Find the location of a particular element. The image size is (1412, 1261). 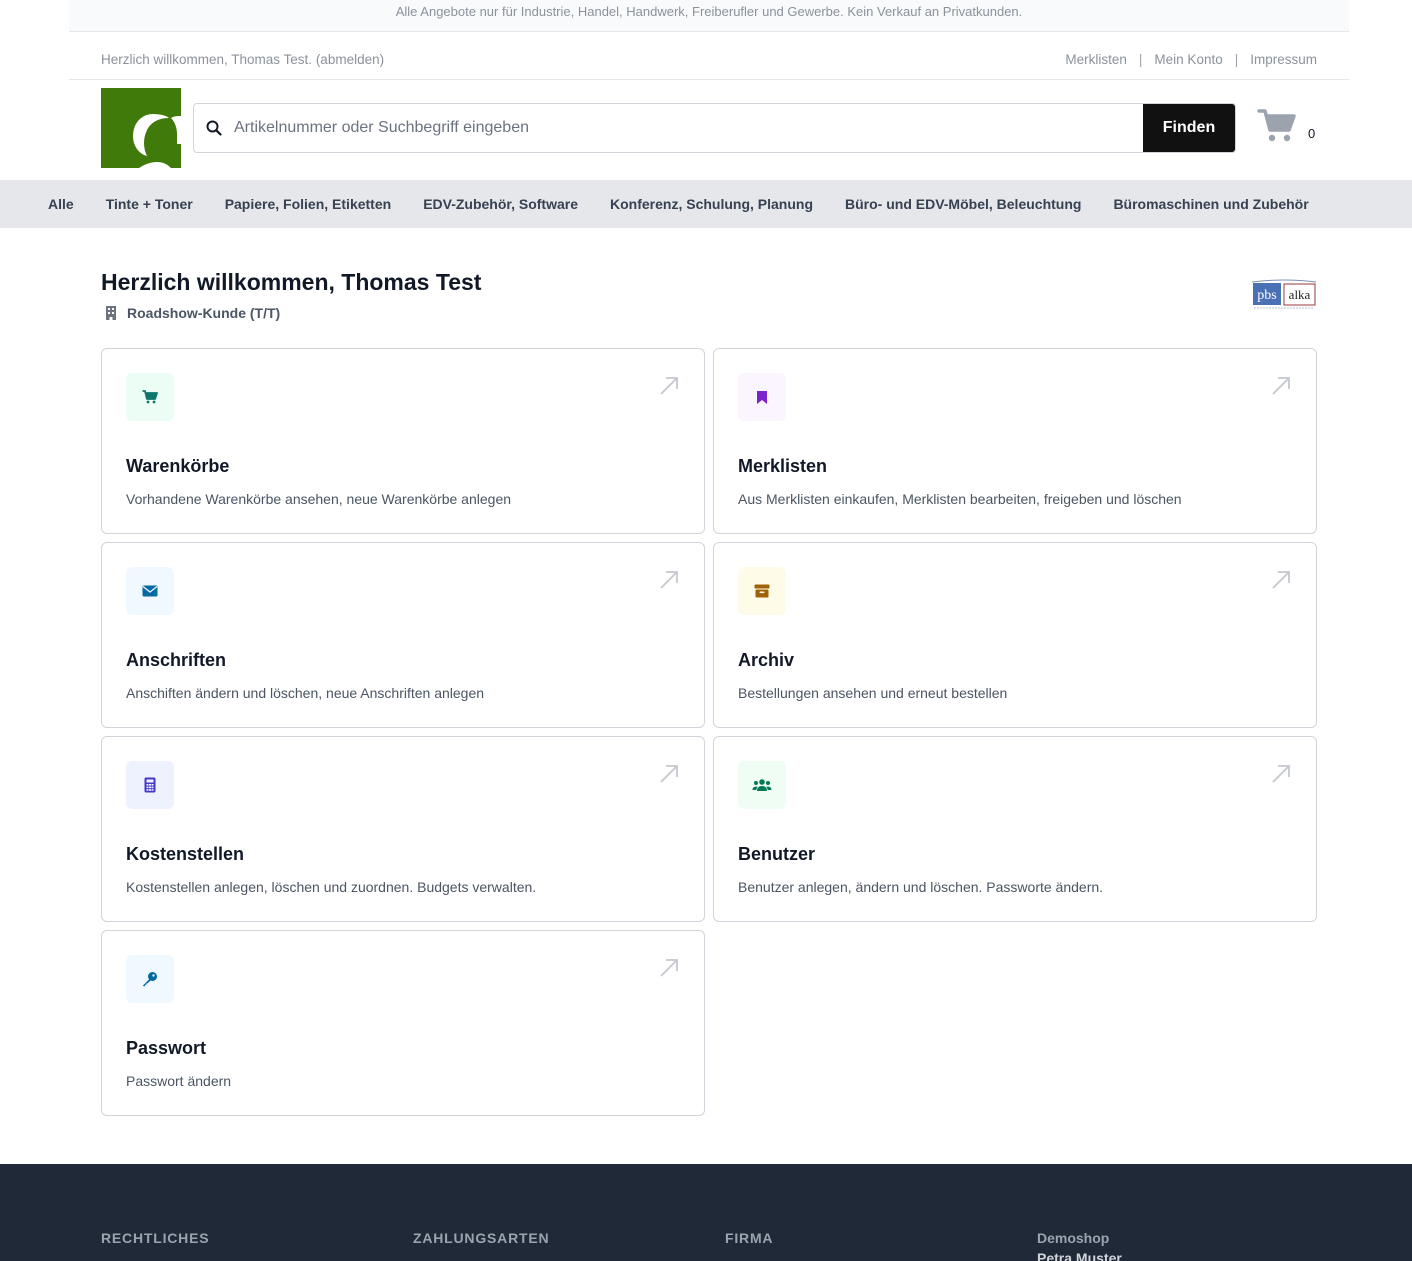

partner-logo-right-text: alka is located at coordinates (1300, 294).